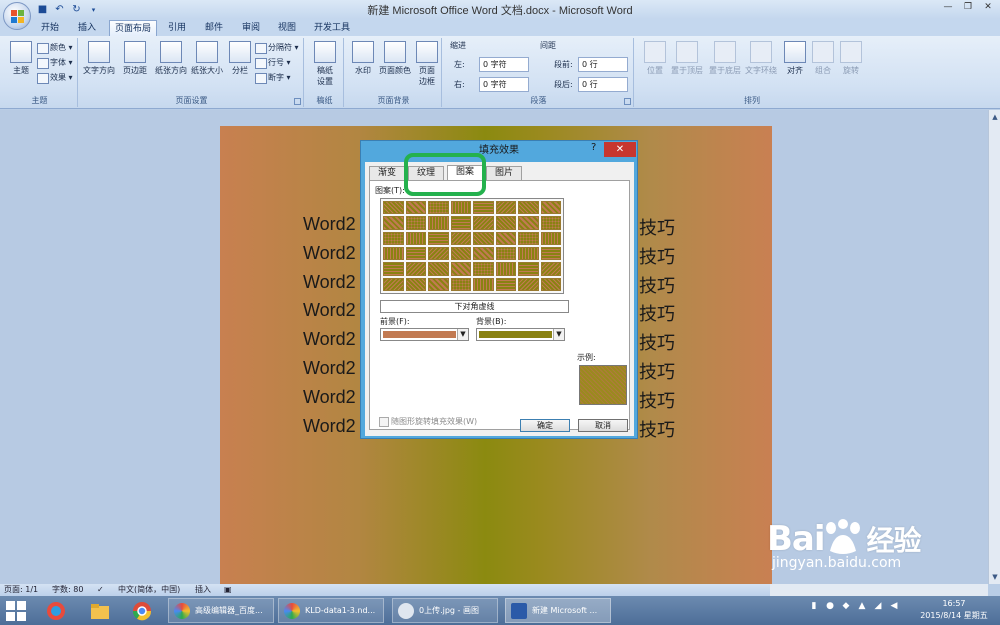 The image size is (1000, 625). I want to click on network-icon: ◢, so click(878, 606).